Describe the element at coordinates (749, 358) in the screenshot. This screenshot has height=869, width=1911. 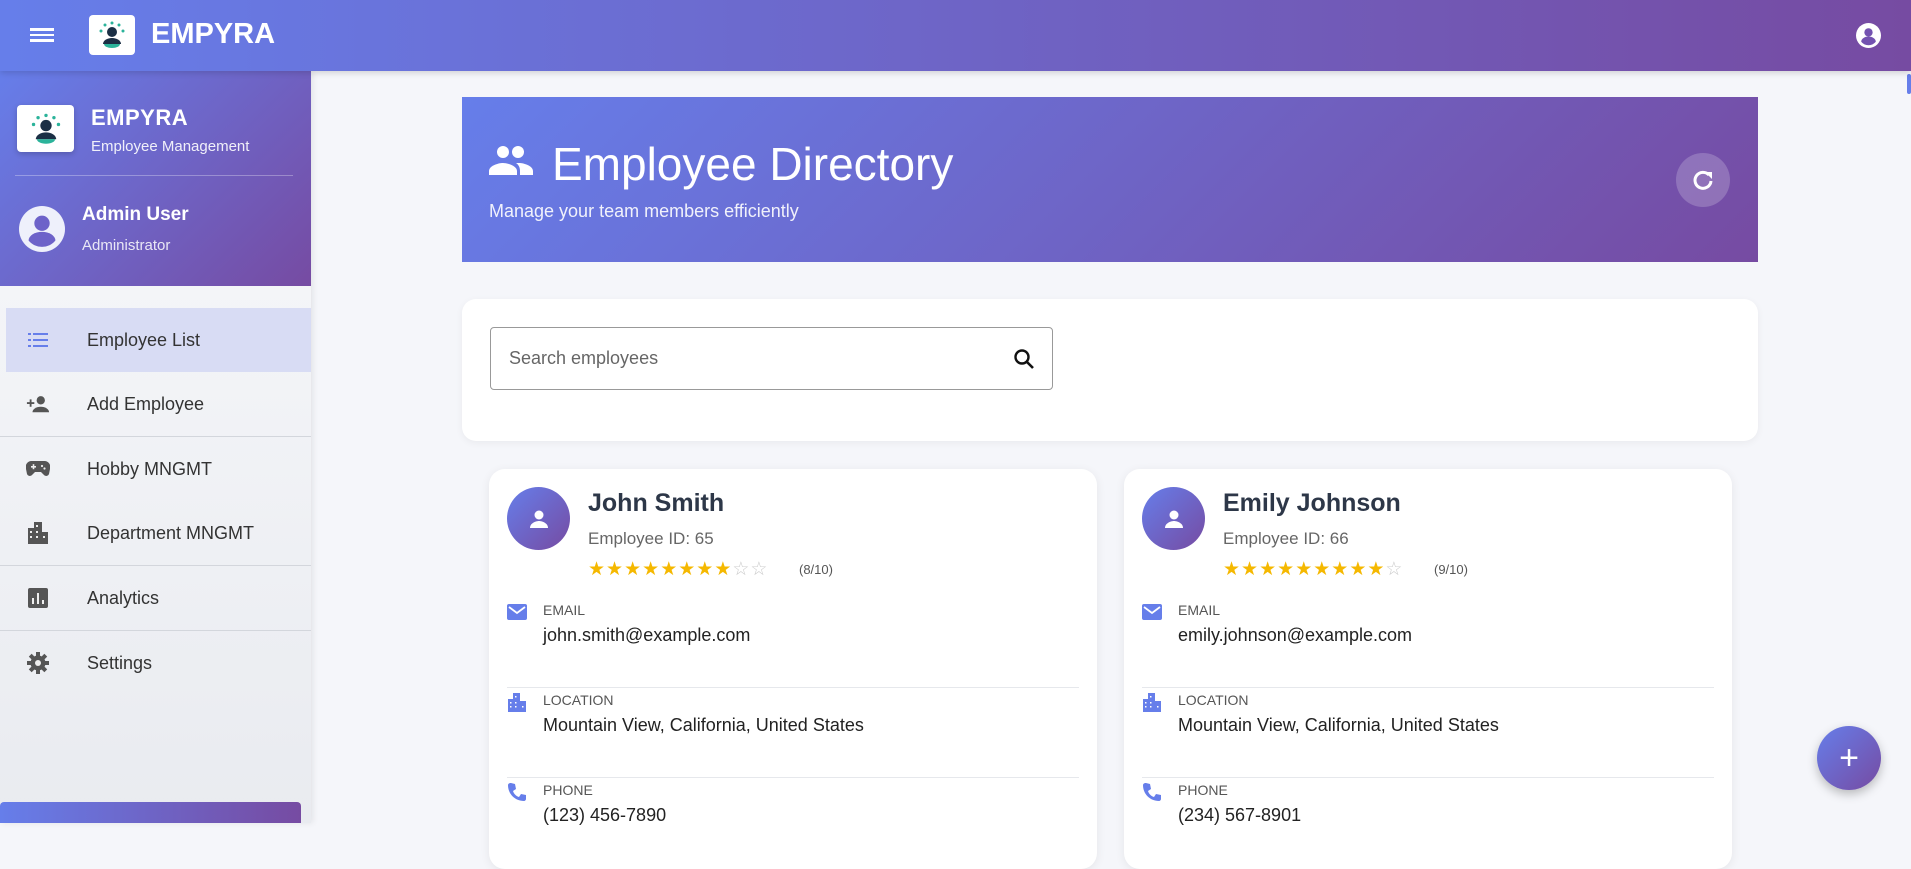
I see `search-input` at that location.